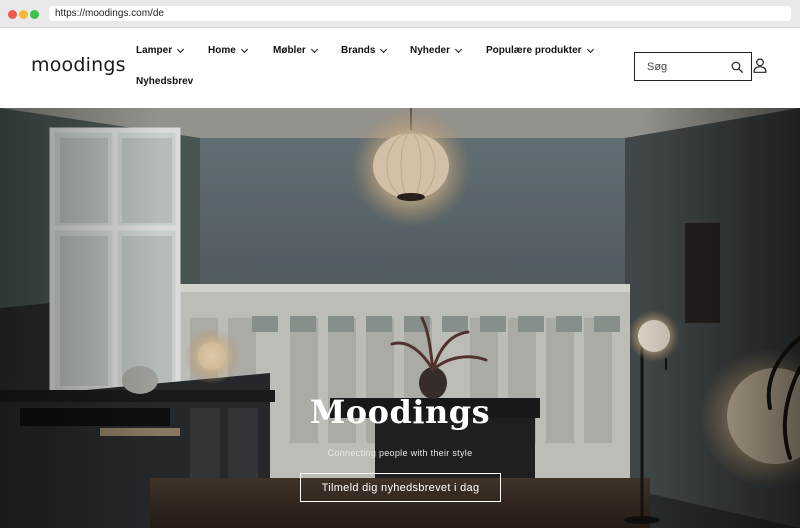 Image resolution: width=800 pixels, height=528 pixels. Describe the element at coordinates (400, 487) in the screenshot. I see `newsletter-signup-button: Tilmeld dig nyhedsbrevet i dag` at that location.